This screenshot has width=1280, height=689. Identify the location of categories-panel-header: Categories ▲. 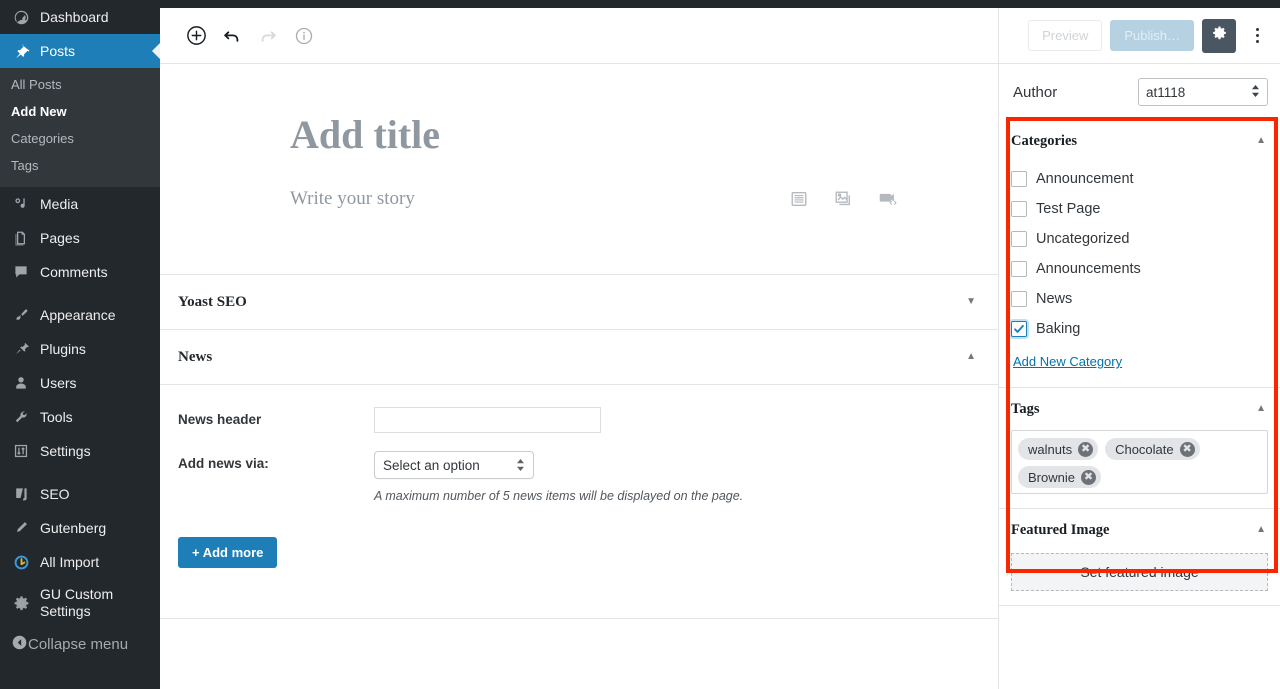
(1139, 141).